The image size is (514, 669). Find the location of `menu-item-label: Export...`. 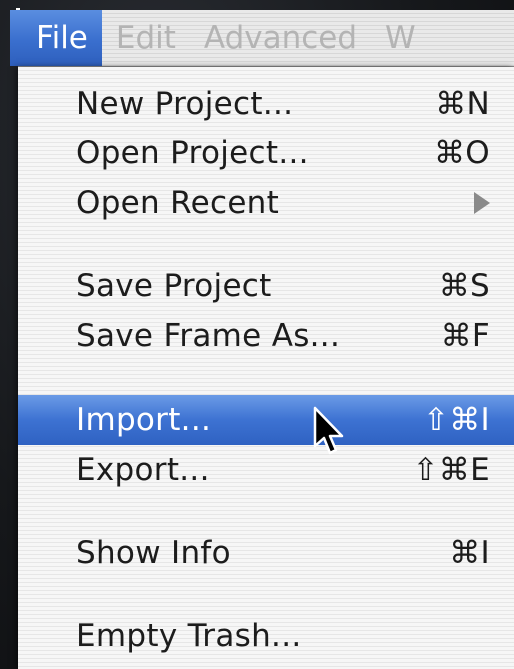

menu-item-label: Export... is located at coordinates (143, 470).